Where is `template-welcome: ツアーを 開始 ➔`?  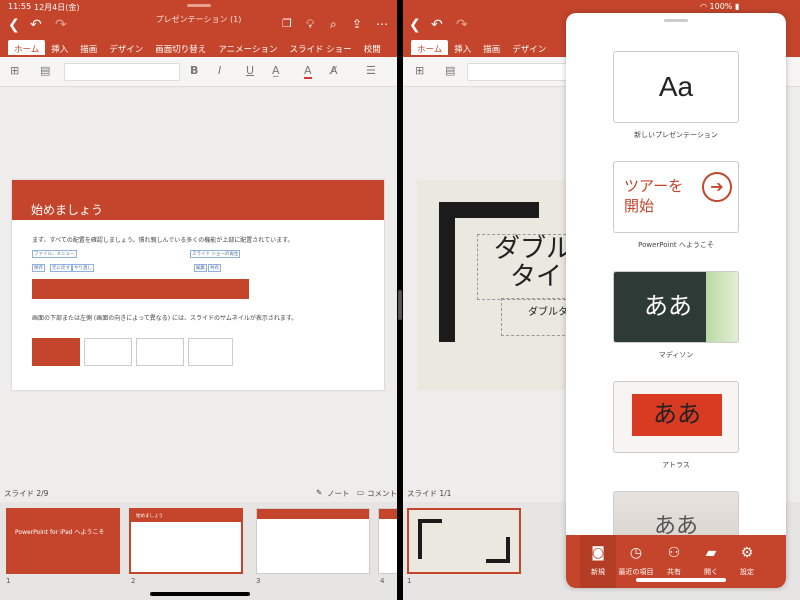 template-welcome: ツアーを 開始 ➔ is located at coordinates (676, 197).